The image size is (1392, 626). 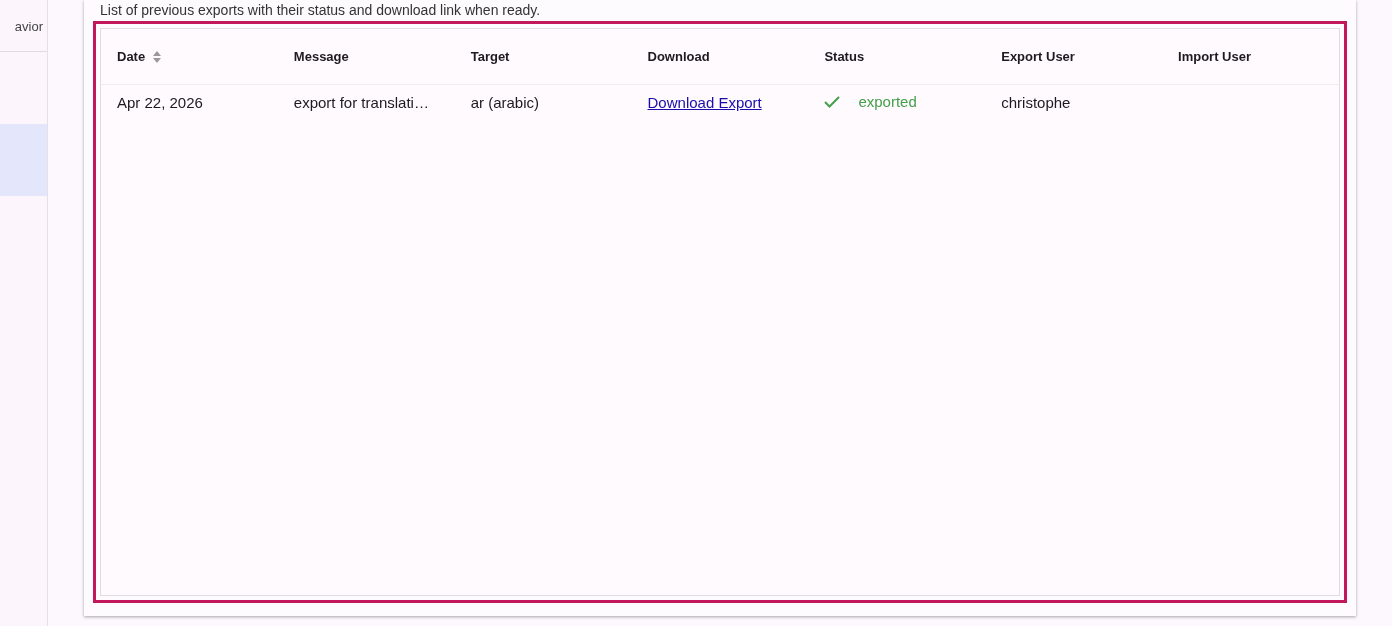 What do you see at coordinates (704, 102) in the screenshot?
I see `download-link: Download Export` at bounding box center [704, 102].